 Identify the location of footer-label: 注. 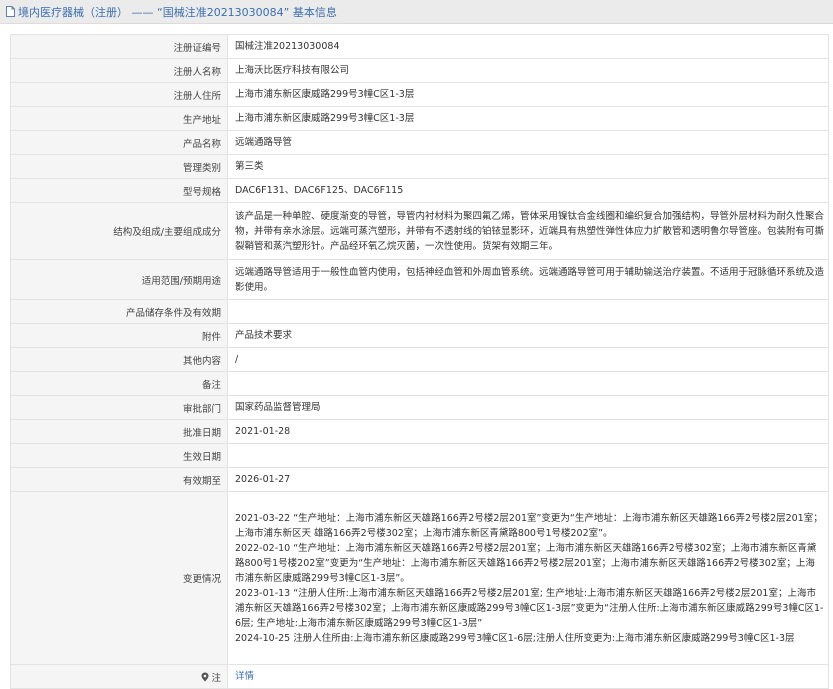
(216, 678).